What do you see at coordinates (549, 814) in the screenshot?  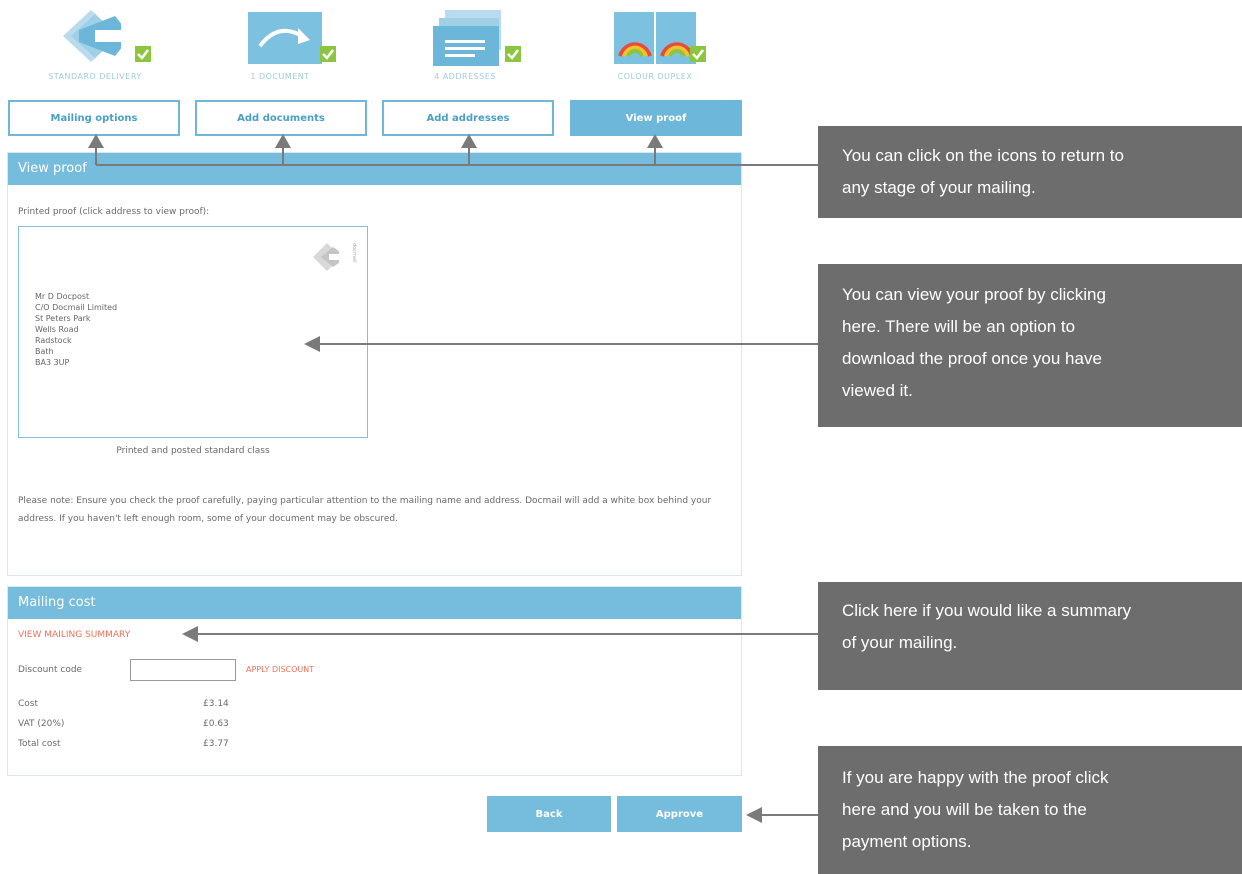 I see `back-button: Back` at bounding box center [549, 814].